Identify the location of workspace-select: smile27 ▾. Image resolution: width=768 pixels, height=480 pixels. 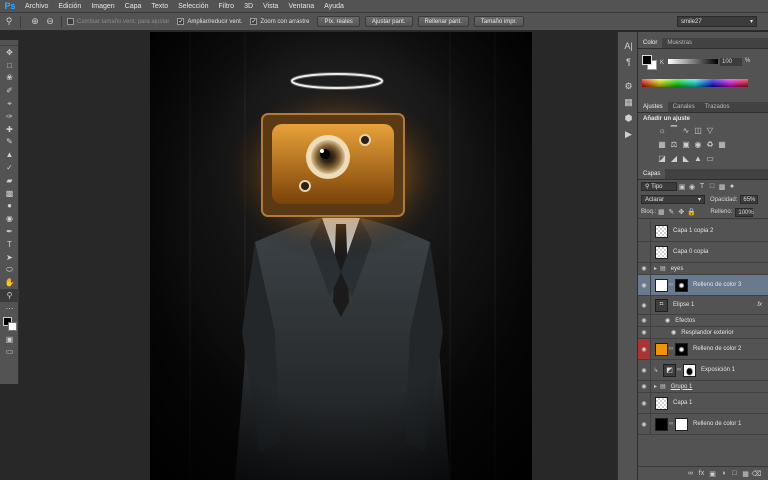
(717, 21).